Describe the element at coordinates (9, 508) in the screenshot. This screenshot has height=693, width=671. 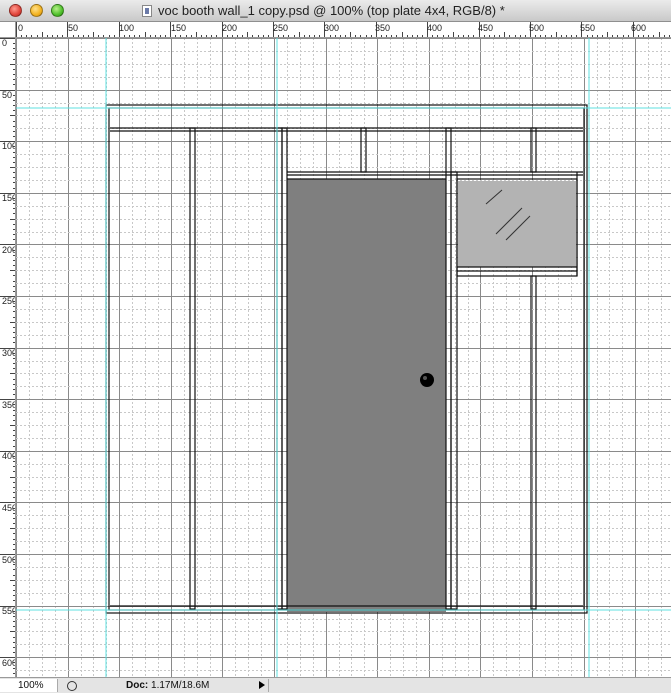
I see `v-ruler-label: 450` at that location.